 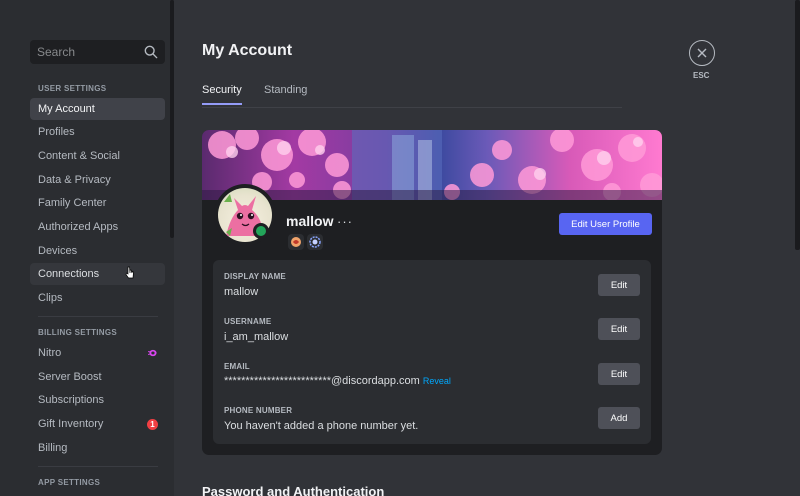 I want to click on sidebar-item-server-boost: Server Boost, so click(x=97, y=377).